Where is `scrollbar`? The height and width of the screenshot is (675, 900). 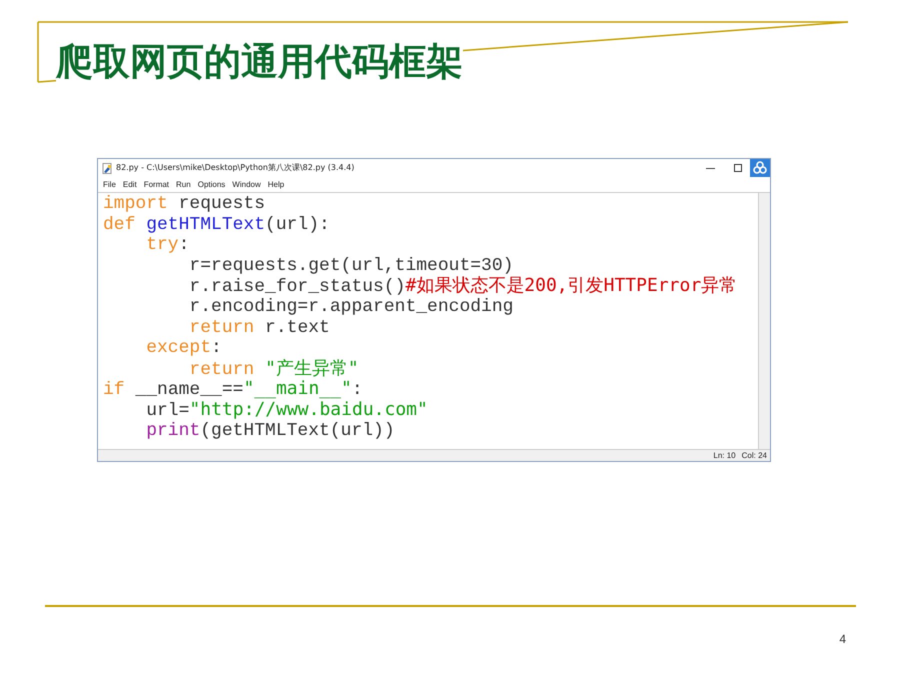
scrollbar is located at coordinates (764, 321).